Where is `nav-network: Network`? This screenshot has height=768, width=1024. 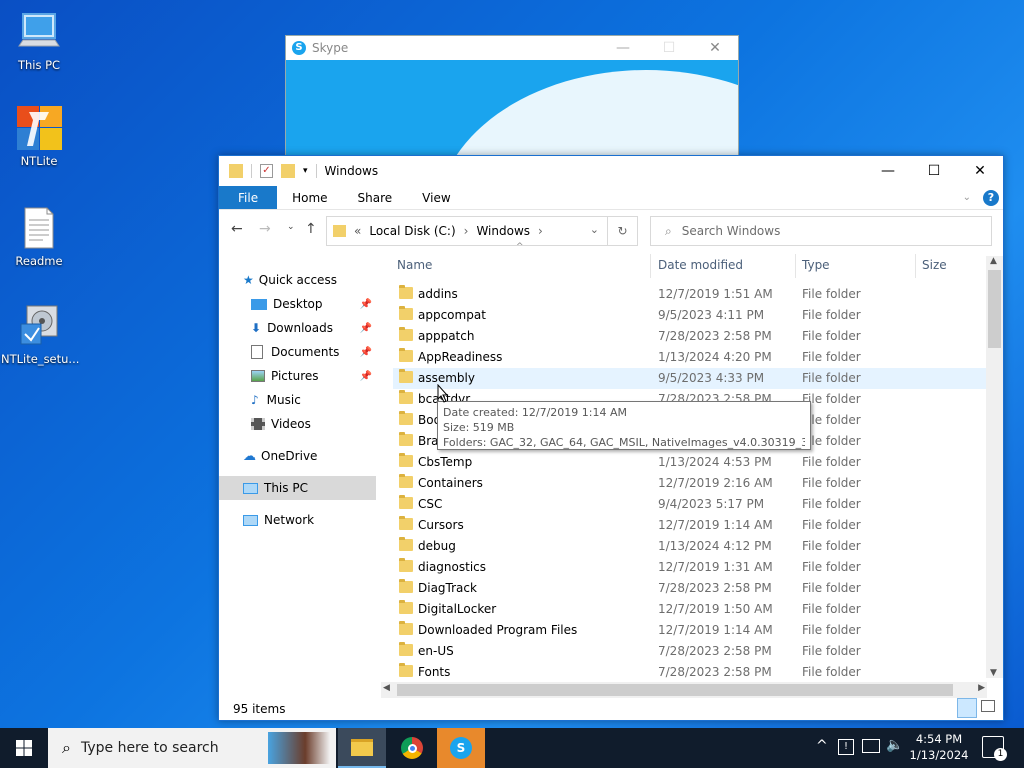 nav-network: Network is located at coordinates (297, 520).